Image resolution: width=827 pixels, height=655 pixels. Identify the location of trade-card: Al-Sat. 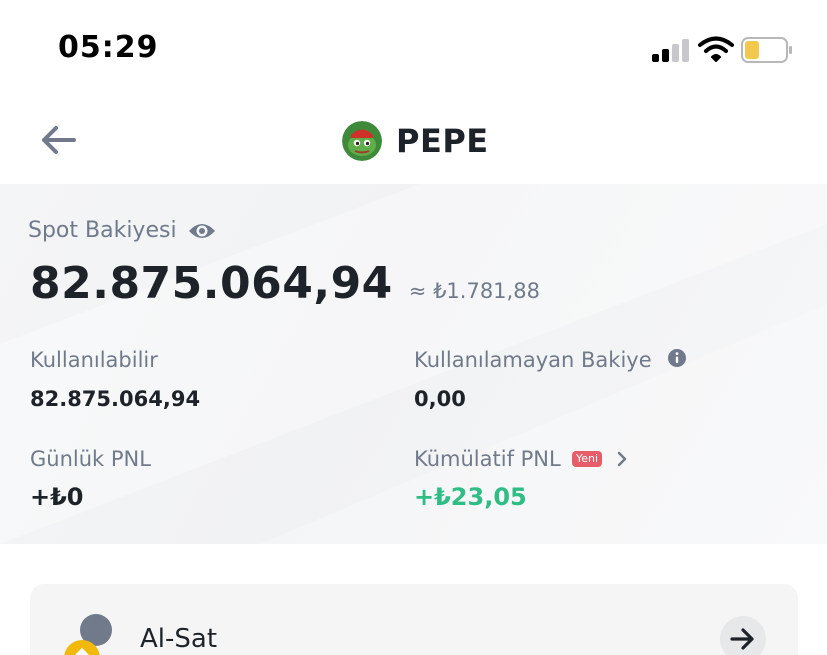
(414, 619).